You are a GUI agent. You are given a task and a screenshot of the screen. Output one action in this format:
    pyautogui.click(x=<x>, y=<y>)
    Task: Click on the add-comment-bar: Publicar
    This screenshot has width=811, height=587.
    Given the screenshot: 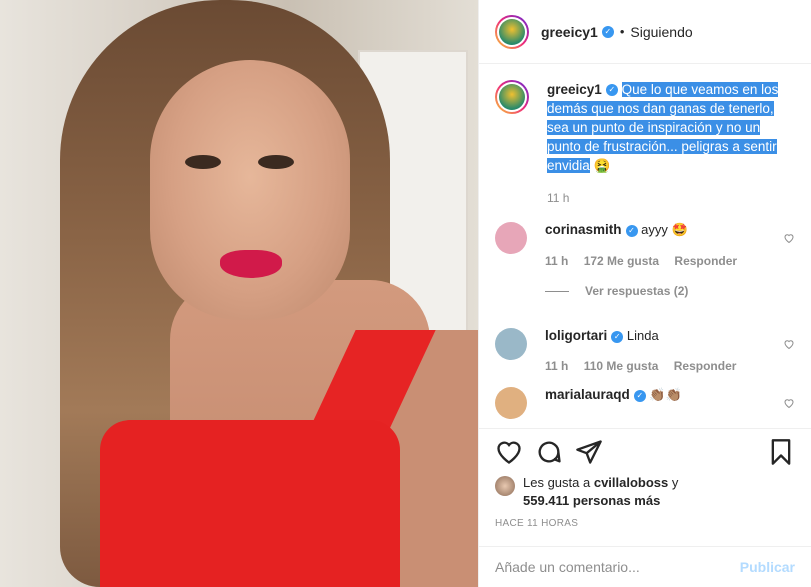 What is the action you would take?
    pyautogui.click(x=645, y=566)
    